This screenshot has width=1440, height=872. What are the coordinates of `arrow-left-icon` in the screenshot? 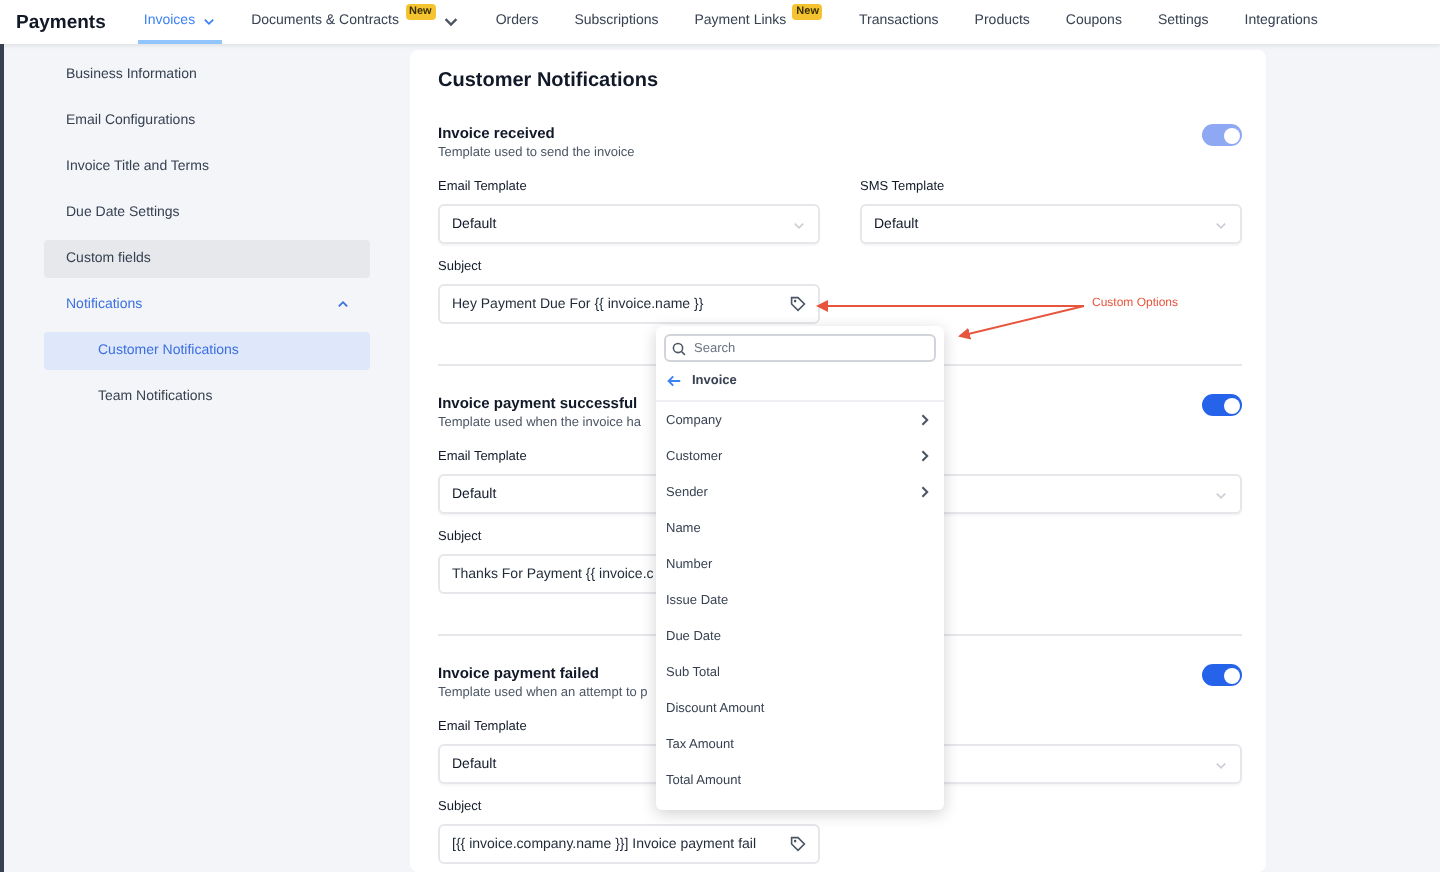 It's located at (674, 381).